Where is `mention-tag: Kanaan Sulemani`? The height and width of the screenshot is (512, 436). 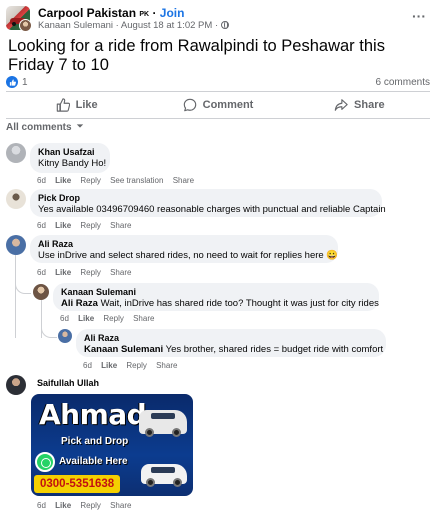
mention-tag: Kanaan Sulemani is located at coordinates (123, 349).